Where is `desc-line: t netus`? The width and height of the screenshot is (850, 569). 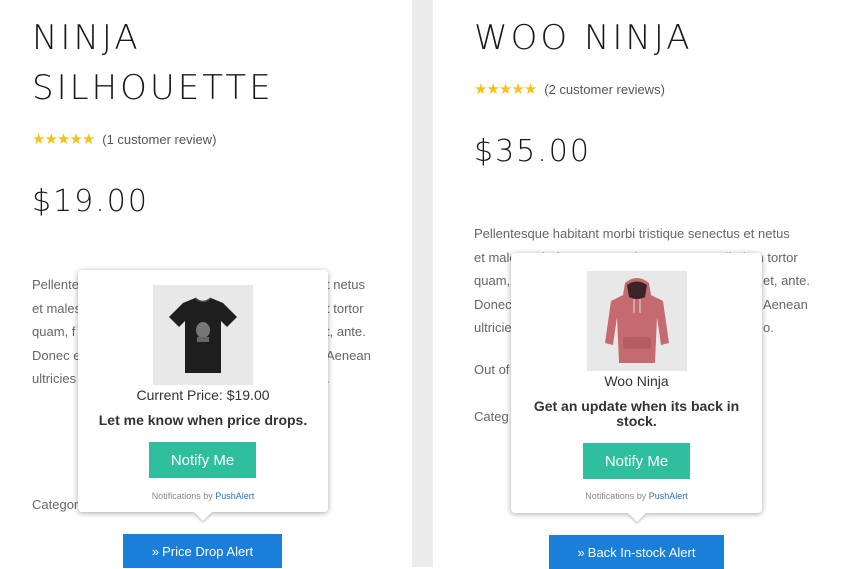
desc-line: t netus is located at coordinates (346, 284).